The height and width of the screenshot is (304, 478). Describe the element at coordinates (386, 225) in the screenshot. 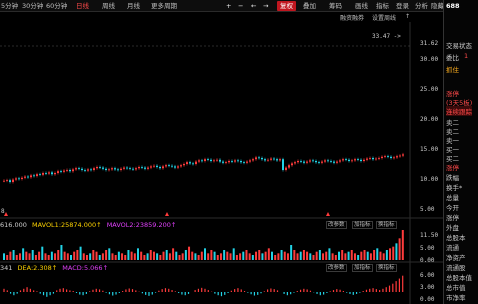

I see `vol-swap-indicator-button: 换指标` at that location.